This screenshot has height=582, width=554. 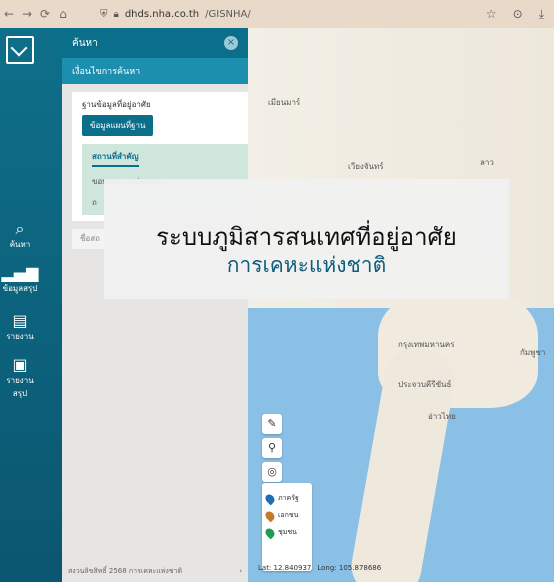 What do you see at coordinates (9, 14) in the screenshot?
I see `back-icon: ←` at bounding box center [9, 14].